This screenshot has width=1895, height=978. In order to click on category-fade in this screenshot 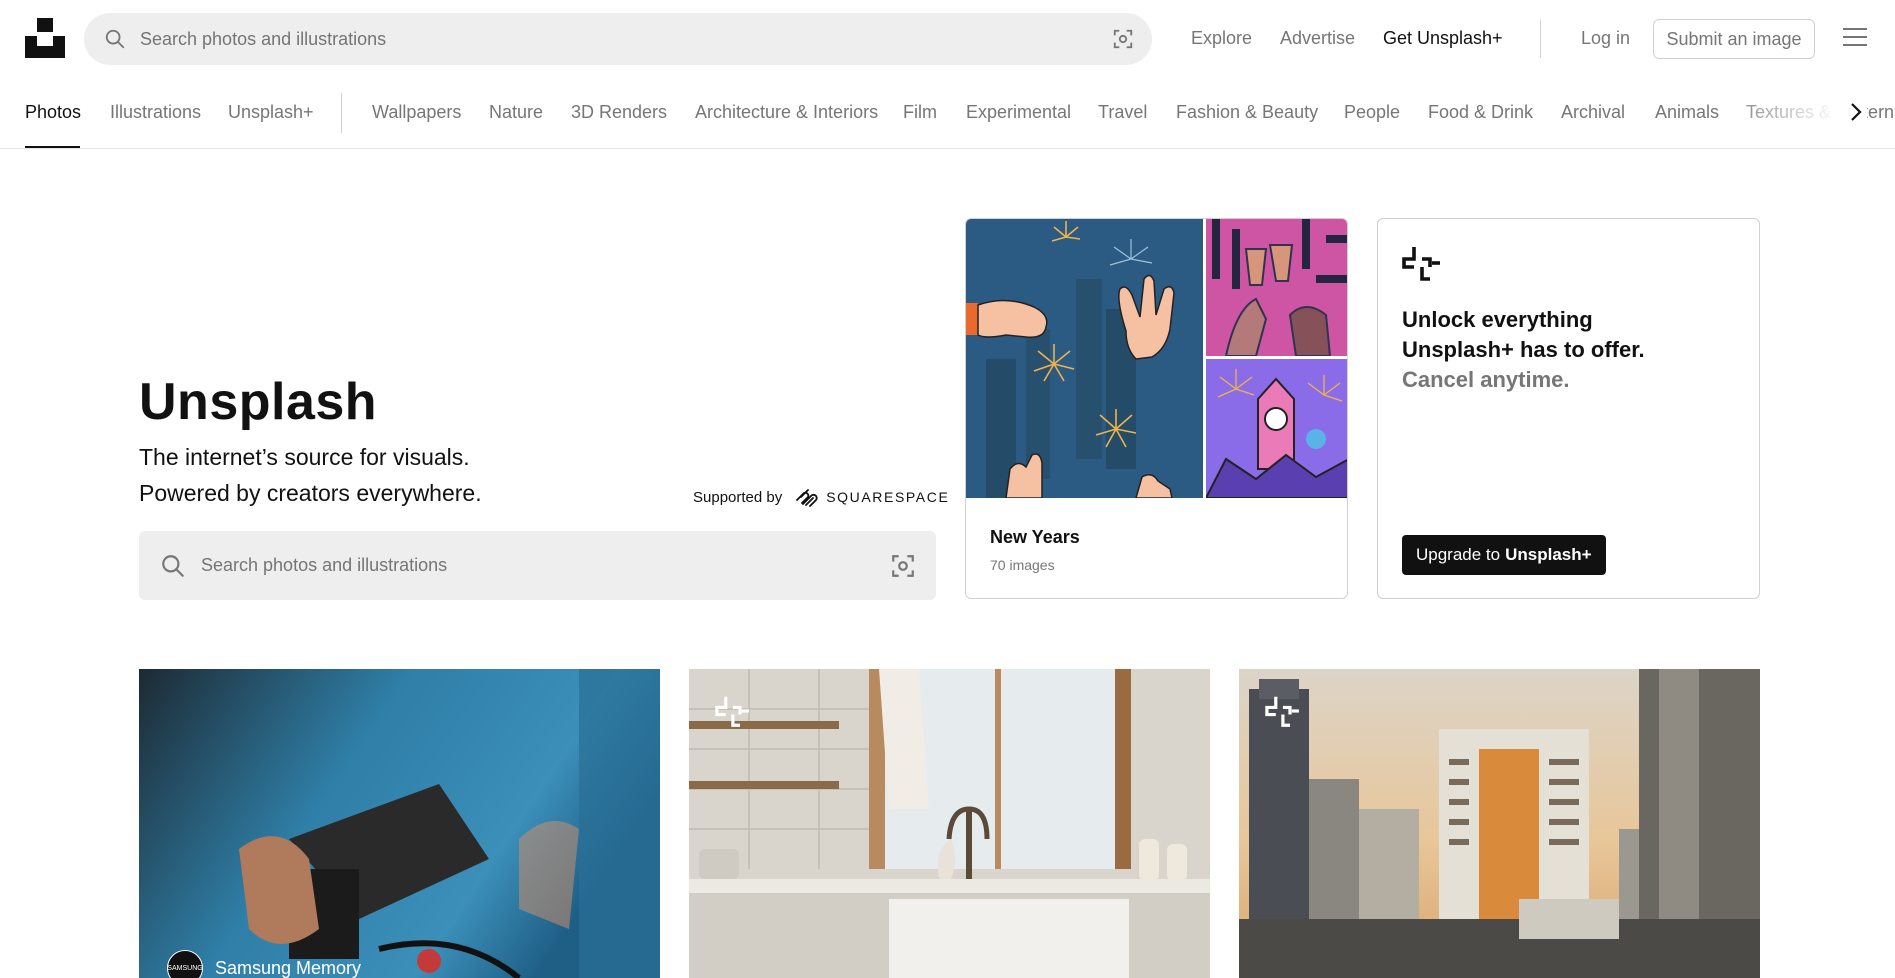, I will do `click(1790, 112)`.